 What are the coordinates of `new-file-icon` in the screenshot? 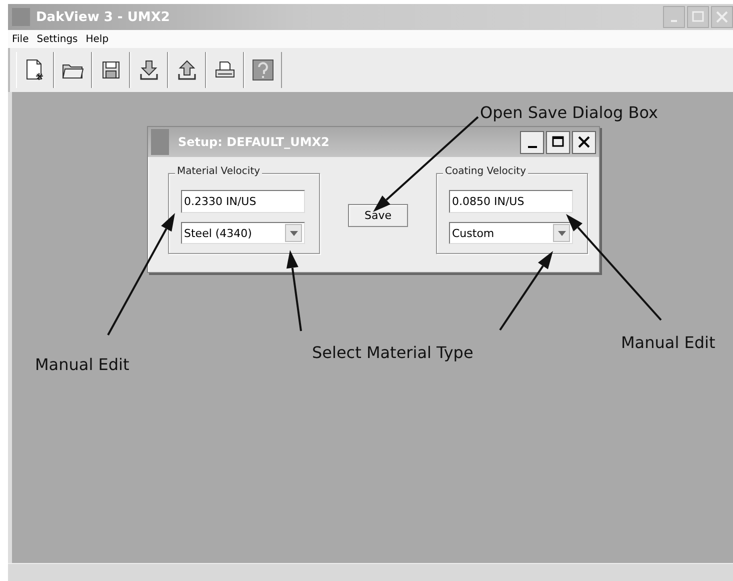 It's located at (35, 70).